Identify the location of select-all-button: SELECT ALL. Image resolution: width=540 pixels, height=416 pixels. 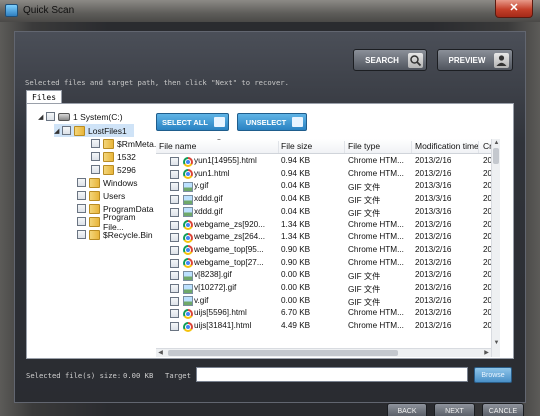
(192, 122).